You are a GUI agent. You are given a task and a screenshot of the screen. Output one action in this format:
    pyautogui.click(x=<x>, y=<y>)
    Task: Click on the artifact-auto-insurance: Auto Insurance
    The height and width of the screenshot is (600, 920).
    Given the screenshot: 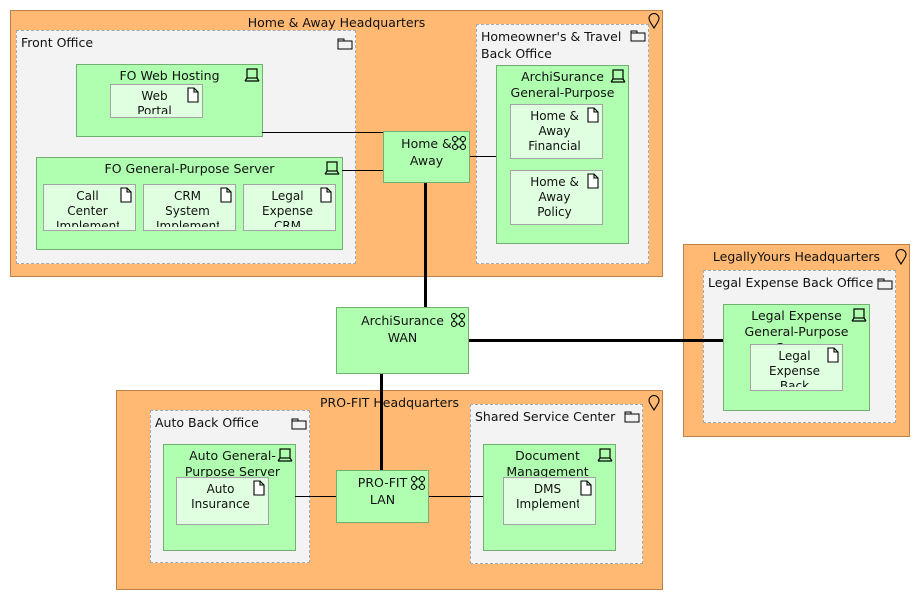 What is the action you would take?
    pyautogui.click(x=222, y=501)
    